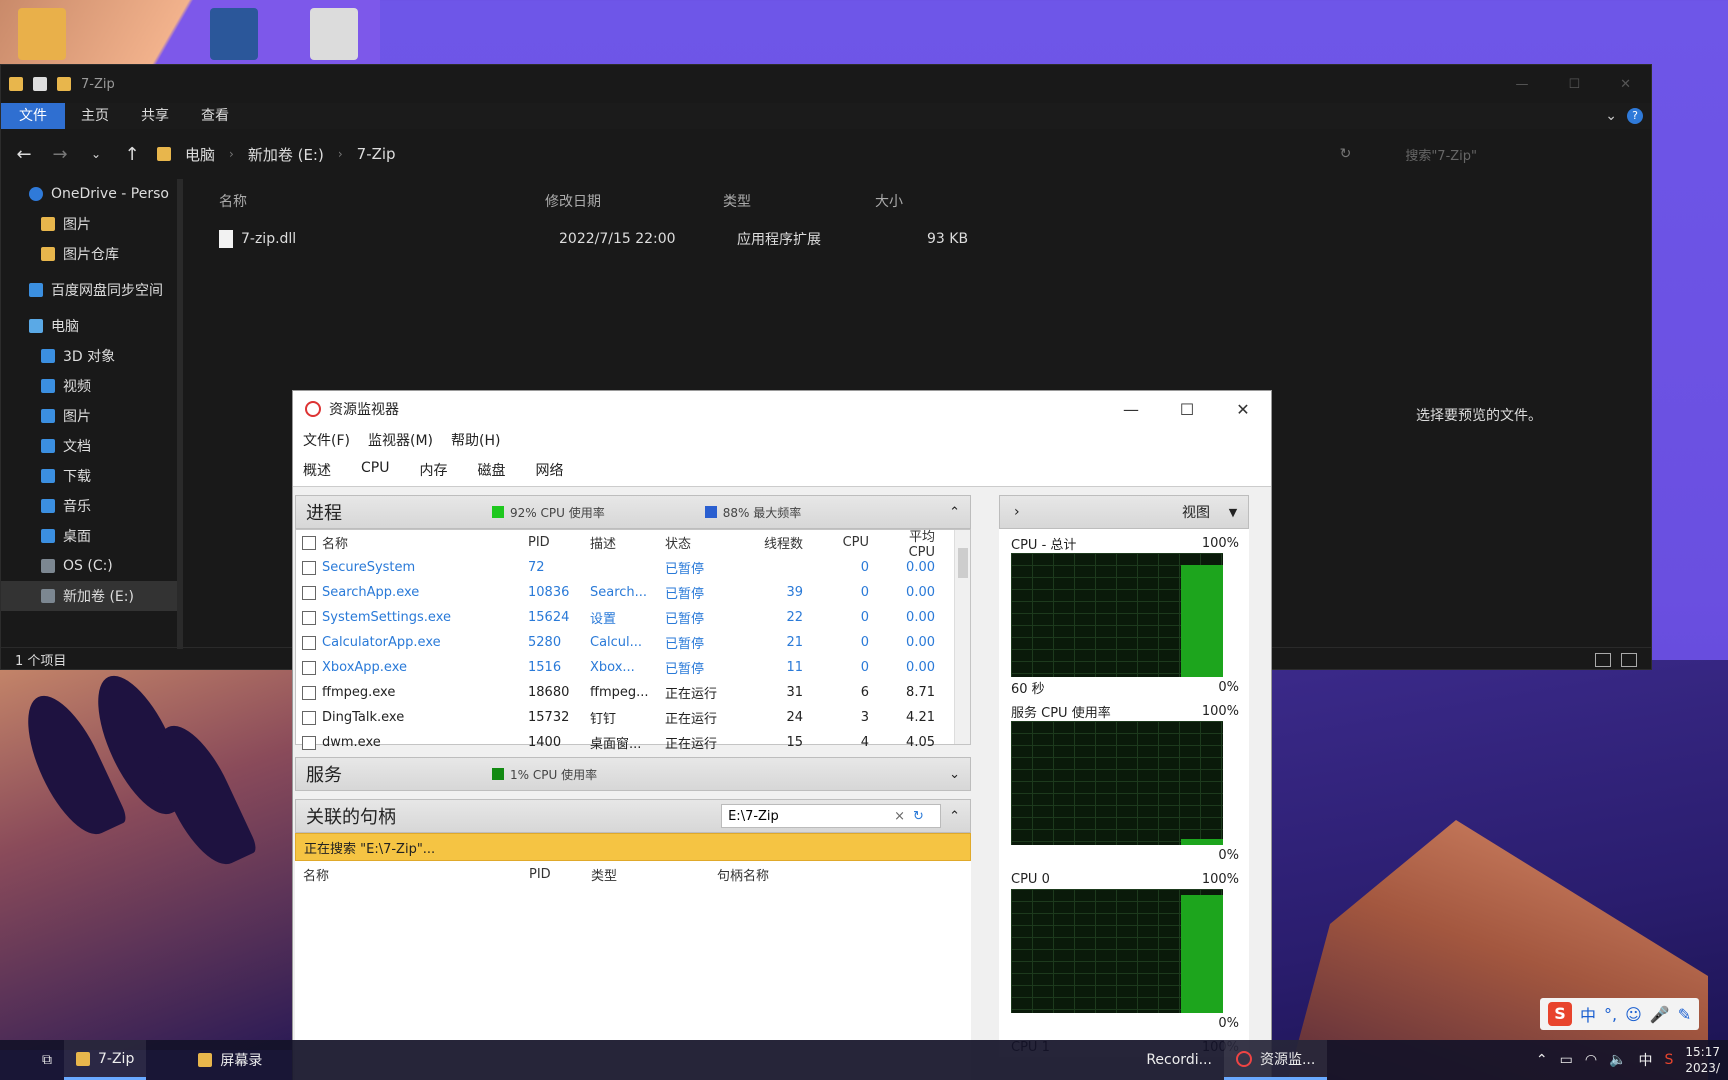 The width and height of the screenshot is (1728, 1080). I want to click on col-pid: PID, so click(559, 542).